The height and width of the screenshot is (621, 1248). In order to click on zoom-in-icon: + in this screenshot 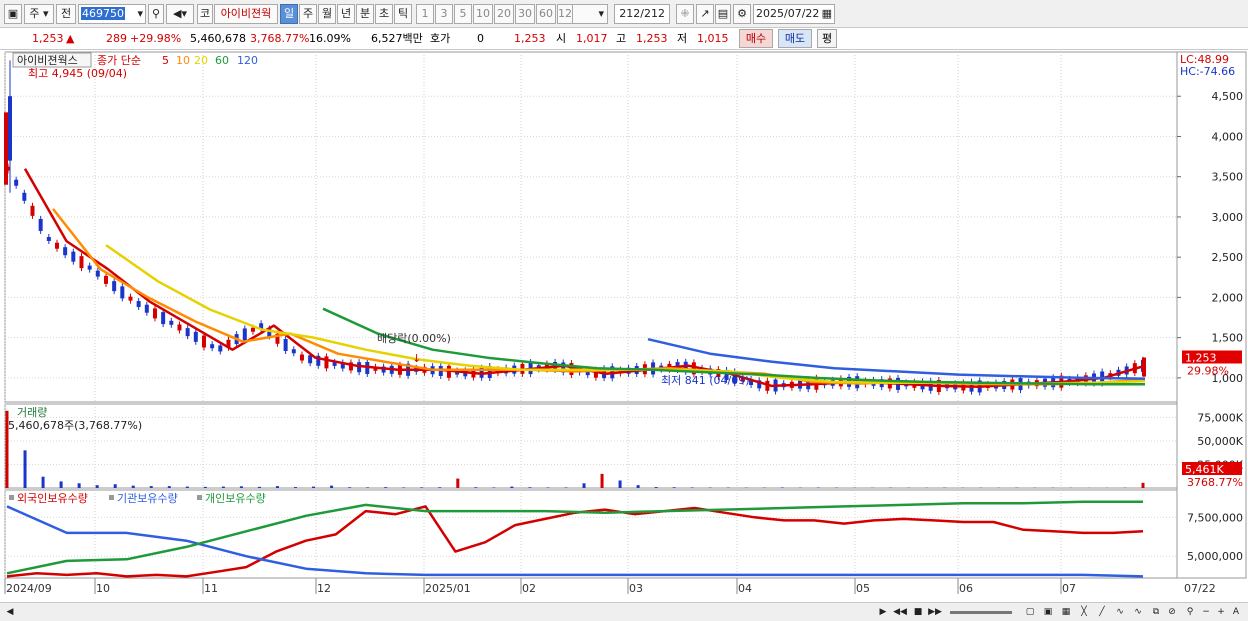, I will do `click(1221, 612)`.